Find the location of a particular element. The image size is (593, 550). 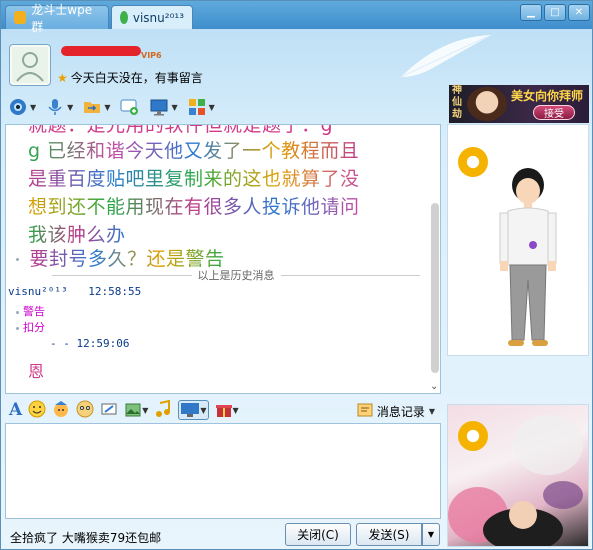

send-options-button: ▼ is located at coordinates (431, 534).